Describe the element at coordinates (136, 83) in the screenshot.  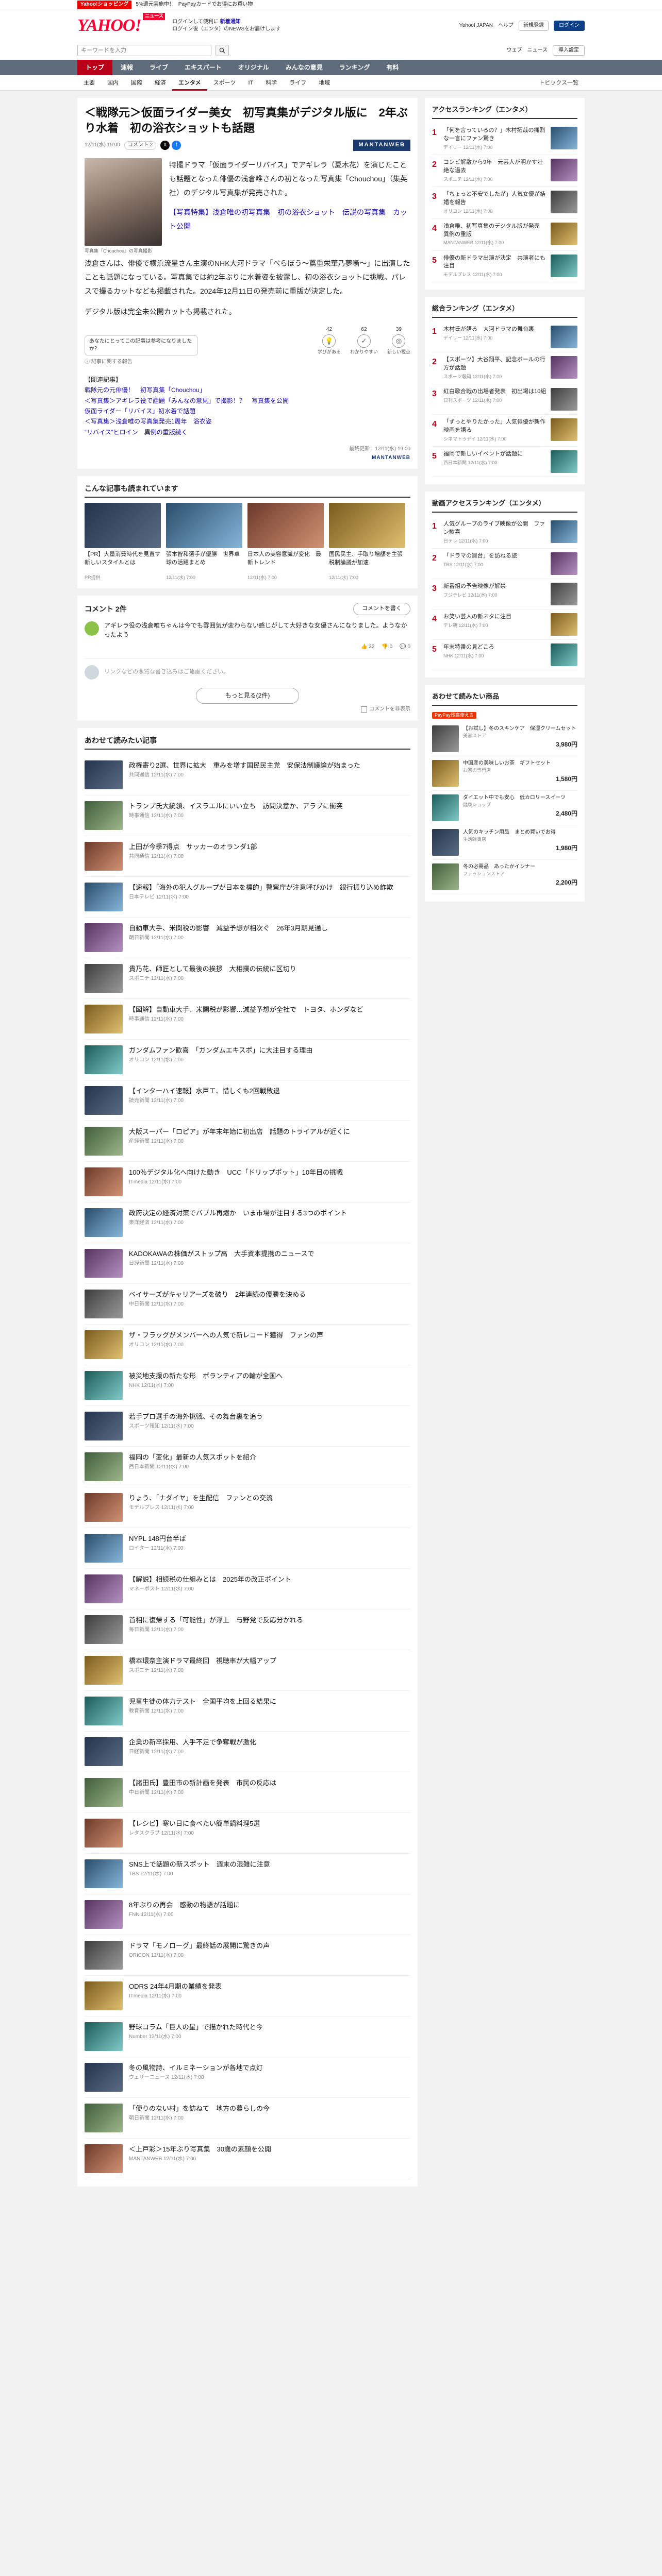
I see `cat-world: 国際` at that location.